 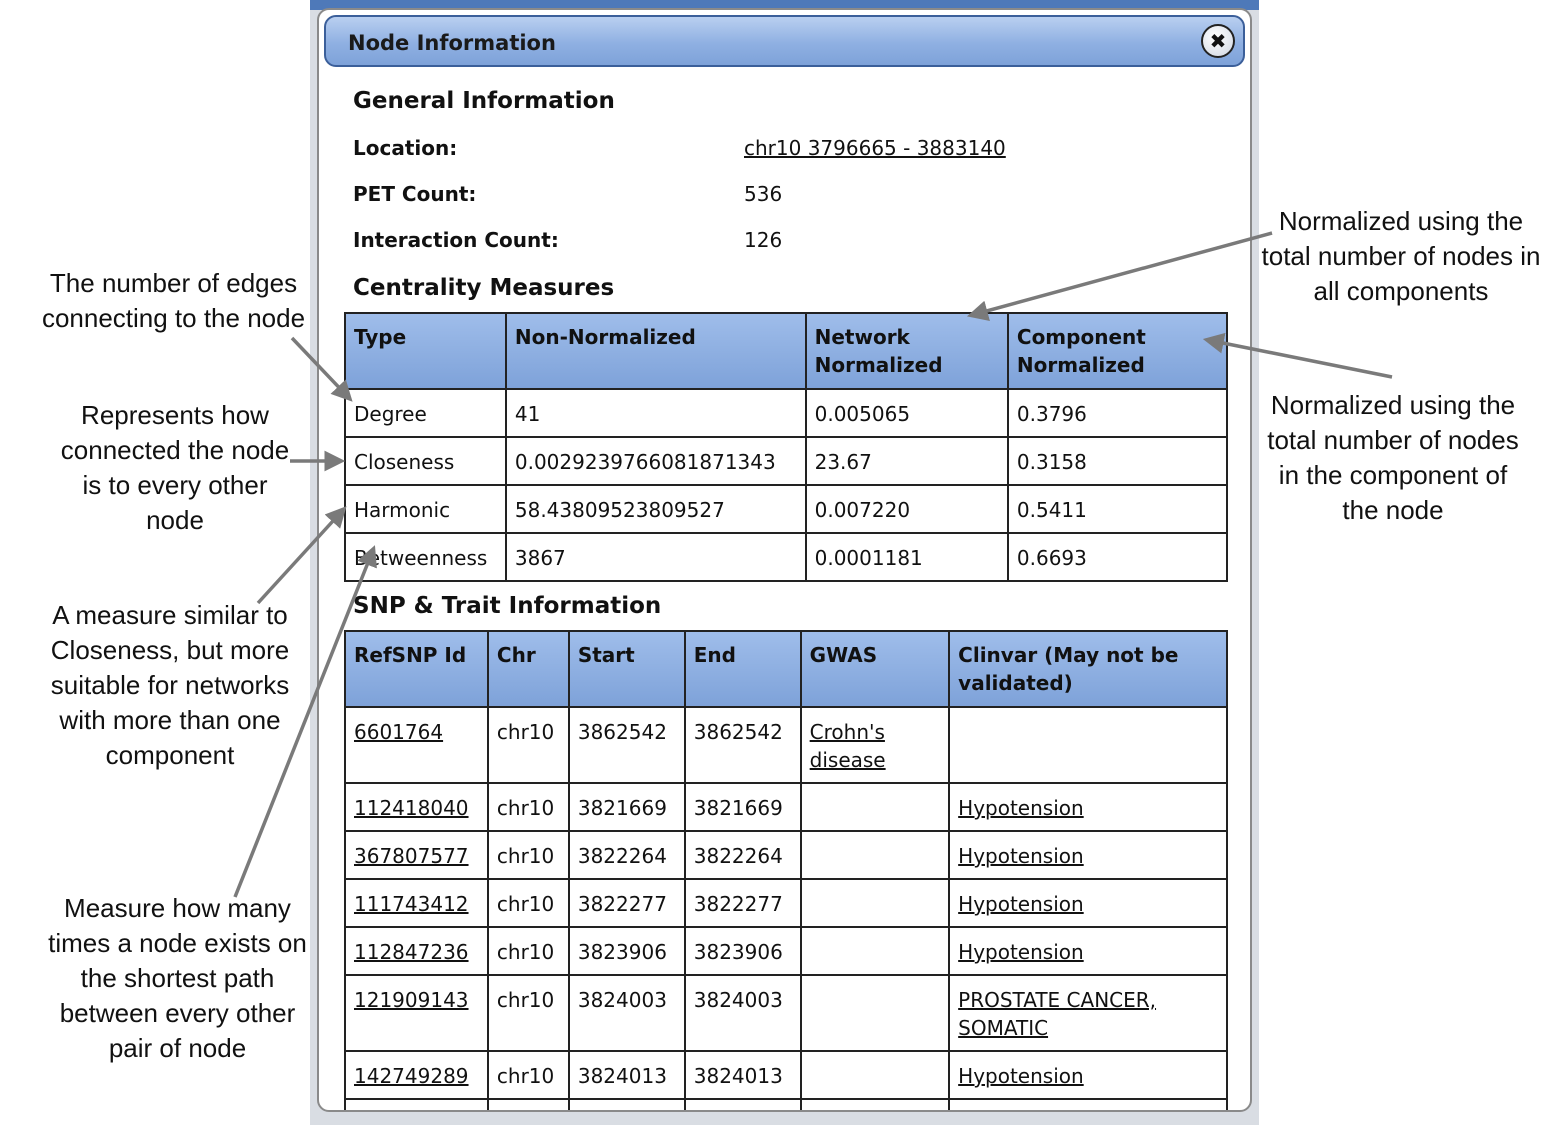 I want to click on arrow-component-normalized, so click(x=1297, y=355).